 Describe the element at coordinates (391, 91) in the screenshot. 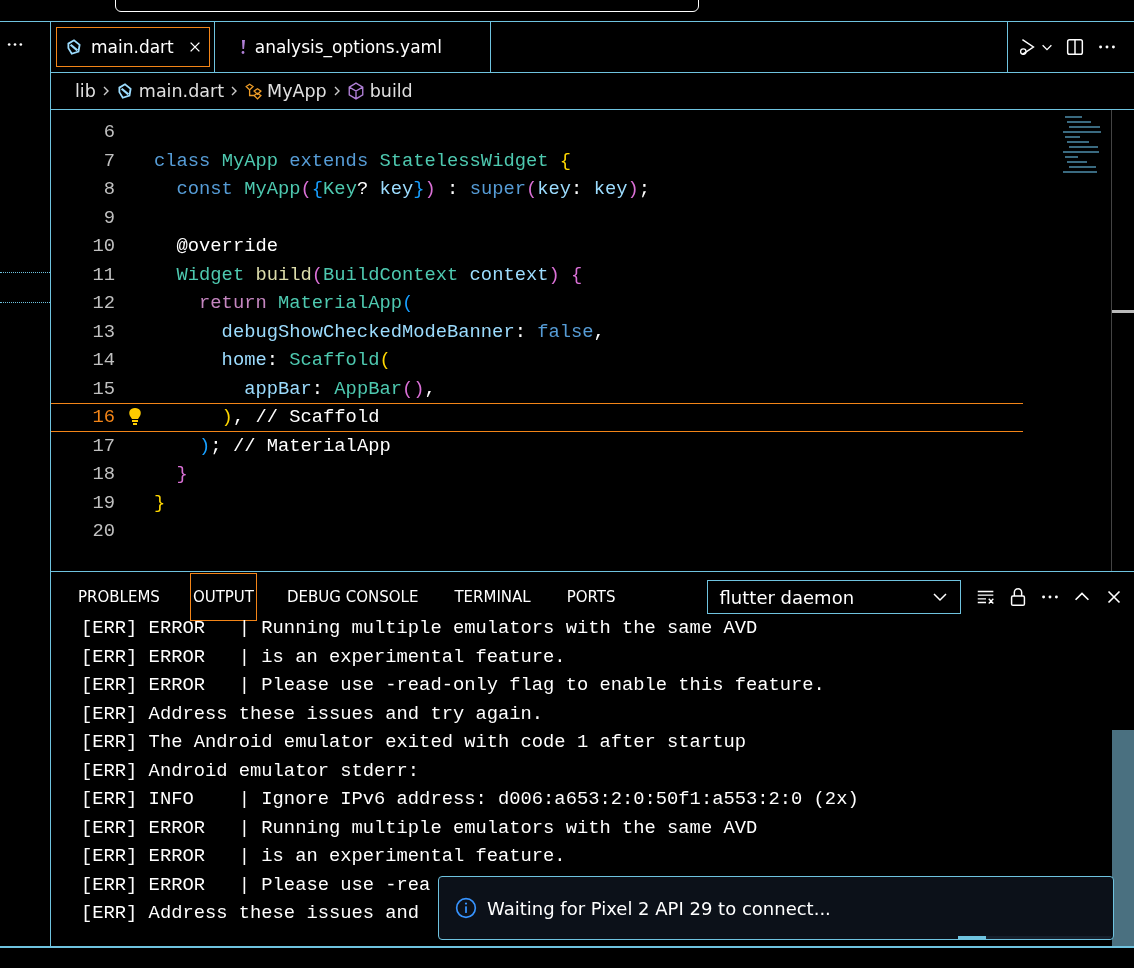

I see `breadcrumb-item: build` at that location.